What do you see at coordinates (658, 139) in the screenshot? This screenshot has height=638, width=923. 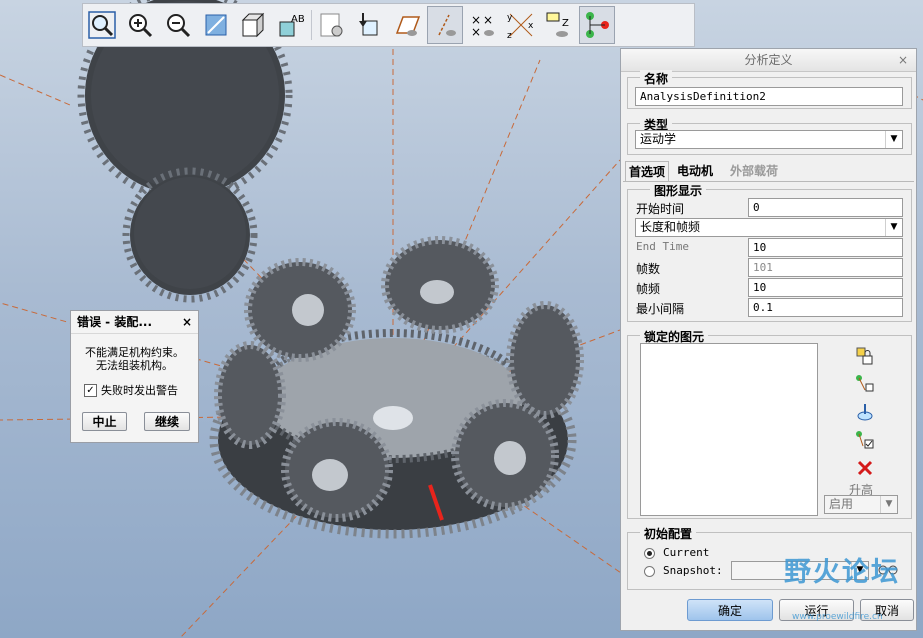 I see `type-select-value: 运动学` at bounding box center [658, 139].